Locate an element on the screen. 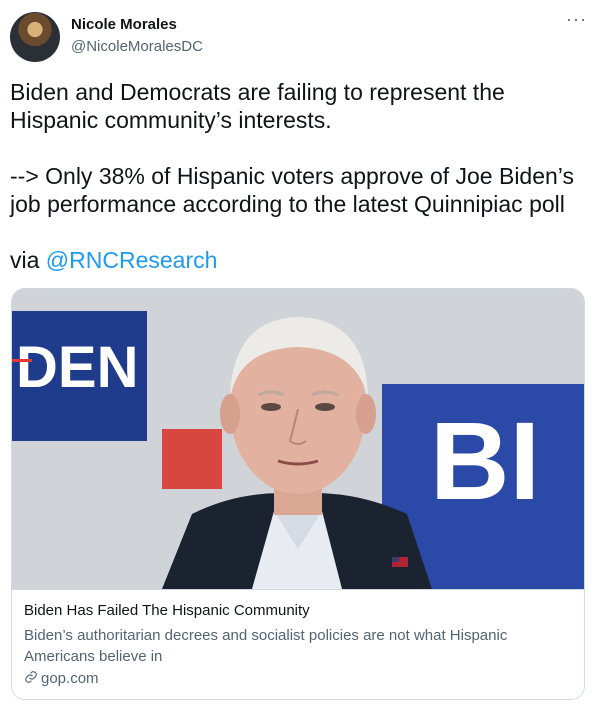 The height and width of the screenshot is (710, 600). sign-text-left: DEN is located at coordinates (77, 367).